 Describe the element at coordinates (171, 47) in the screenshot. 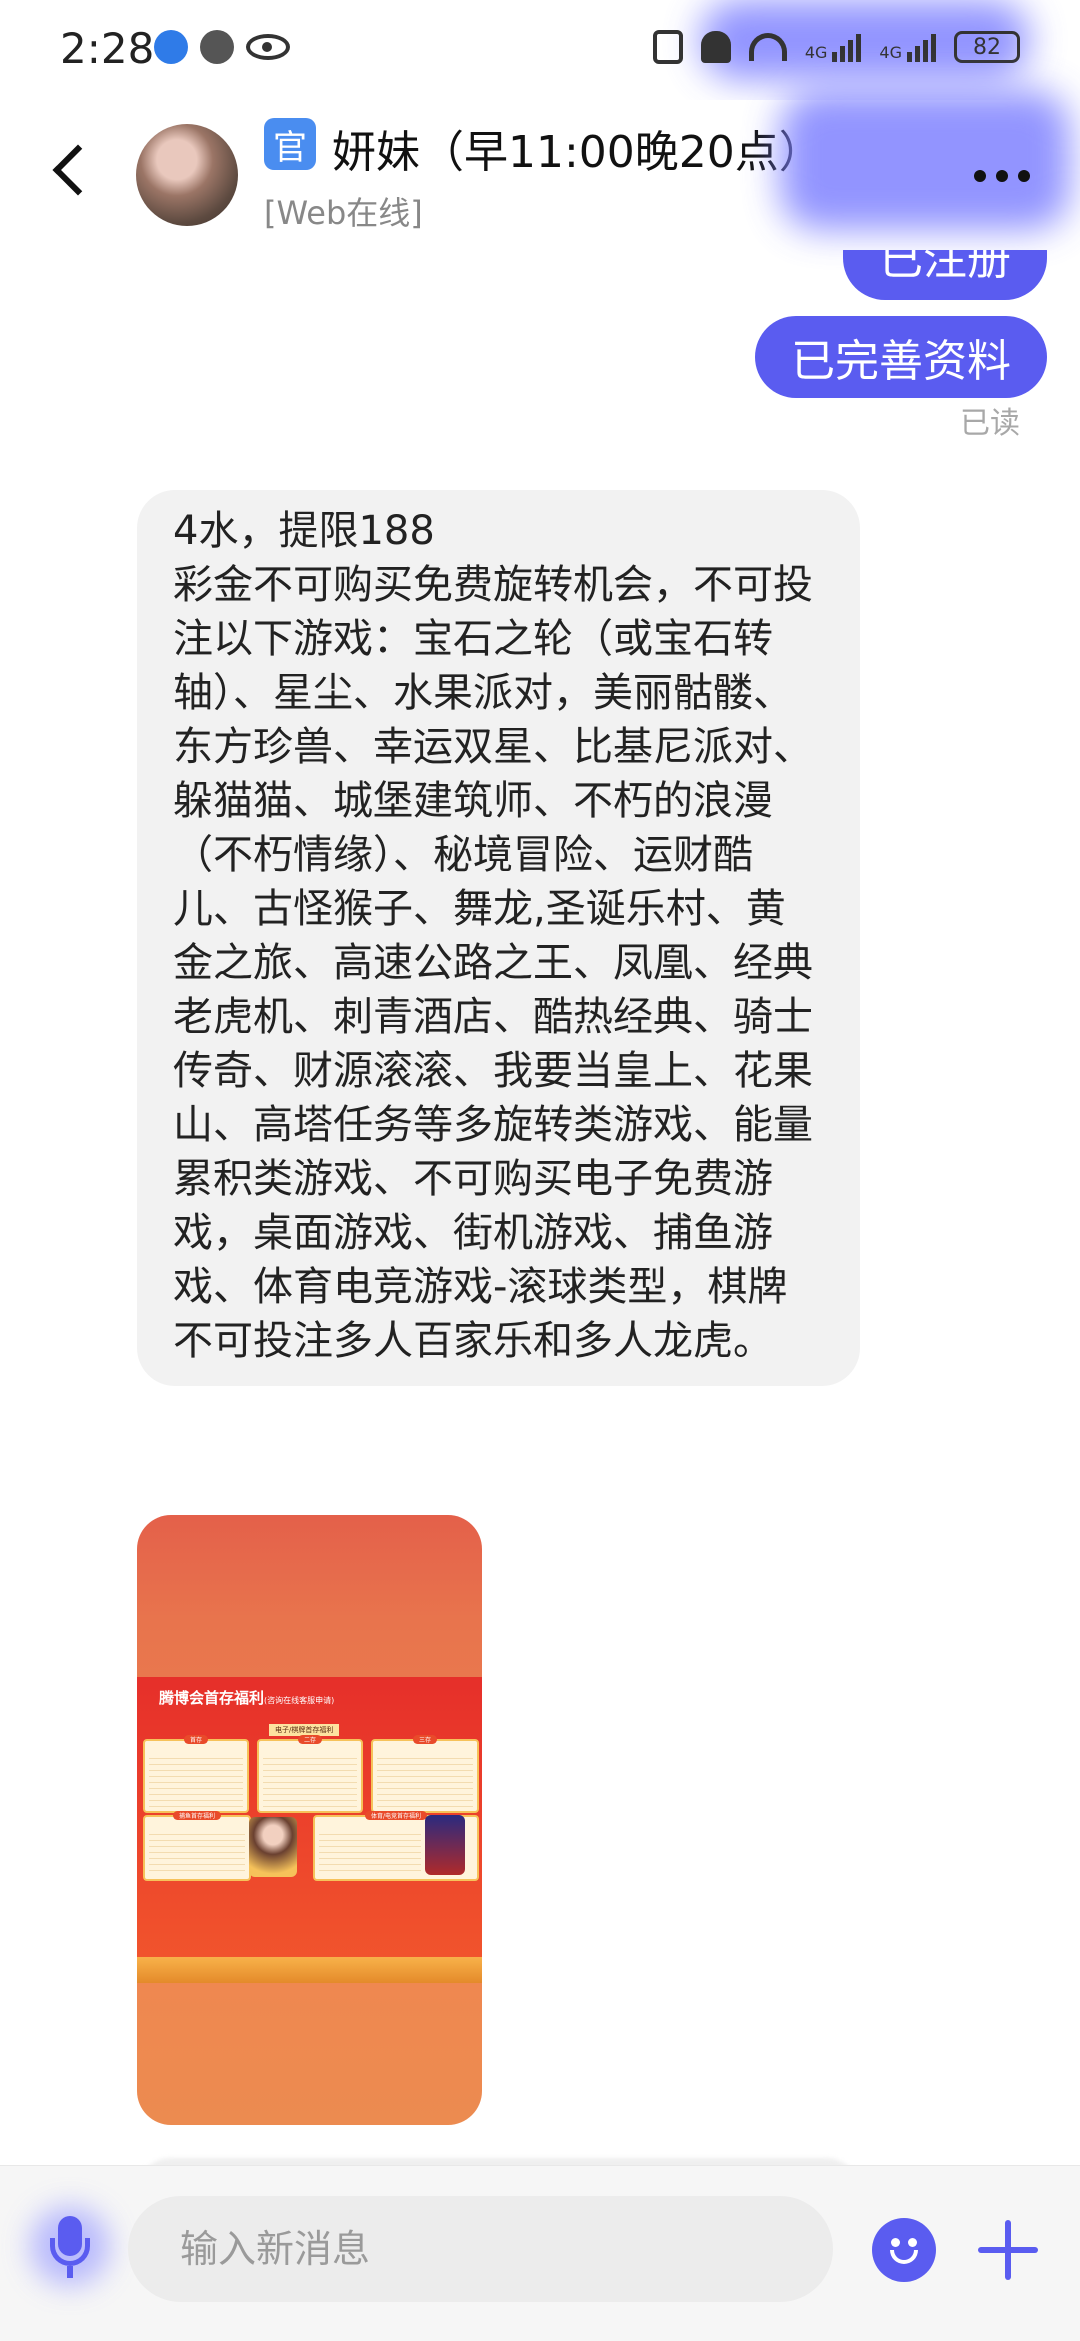

I see `app-notification-icon` at that location.